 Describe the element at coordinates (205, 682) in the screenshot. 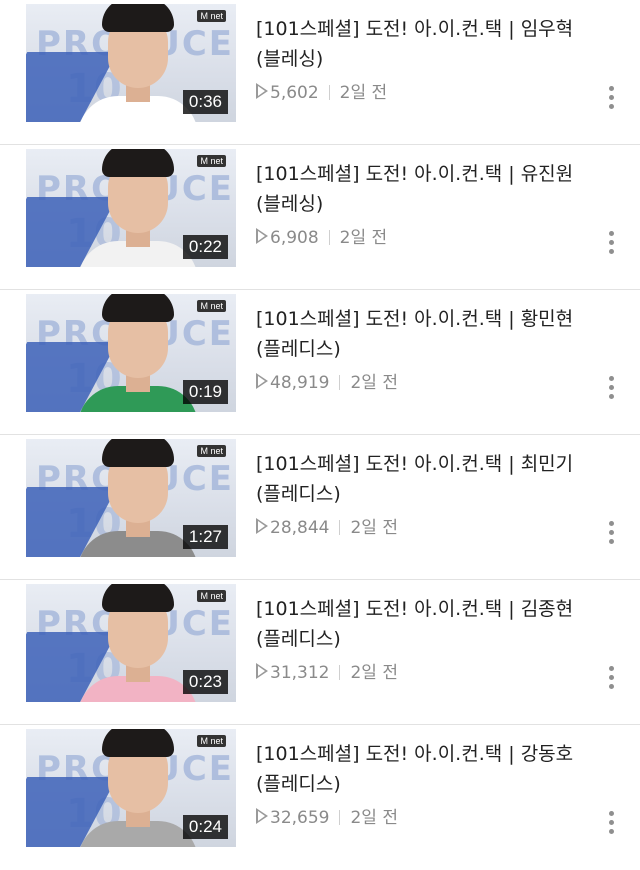

I see `duration-badge: 0:23` at that location.